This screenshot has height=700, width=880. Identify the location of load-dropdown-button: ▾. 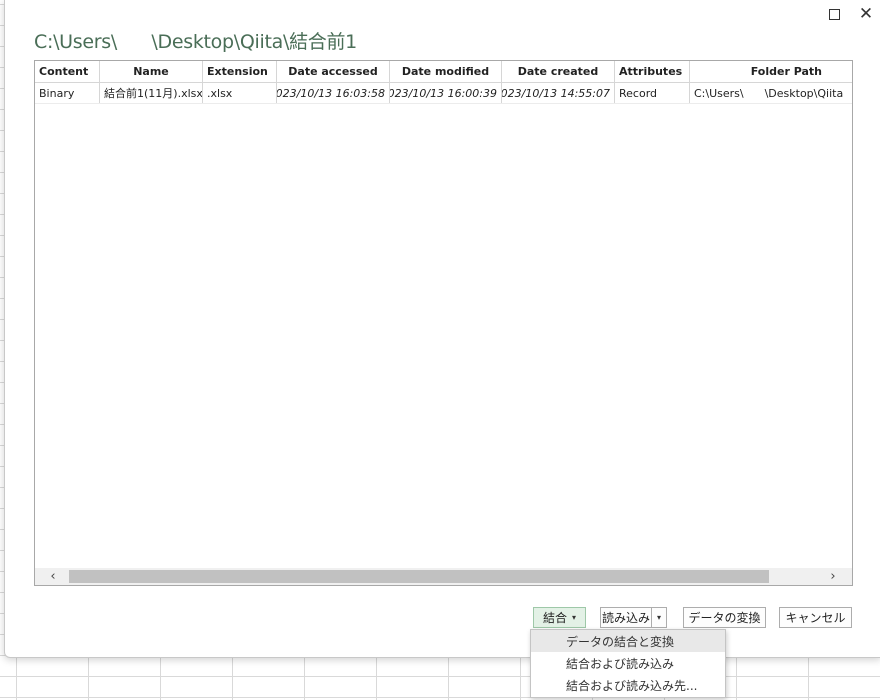
(659, 617).